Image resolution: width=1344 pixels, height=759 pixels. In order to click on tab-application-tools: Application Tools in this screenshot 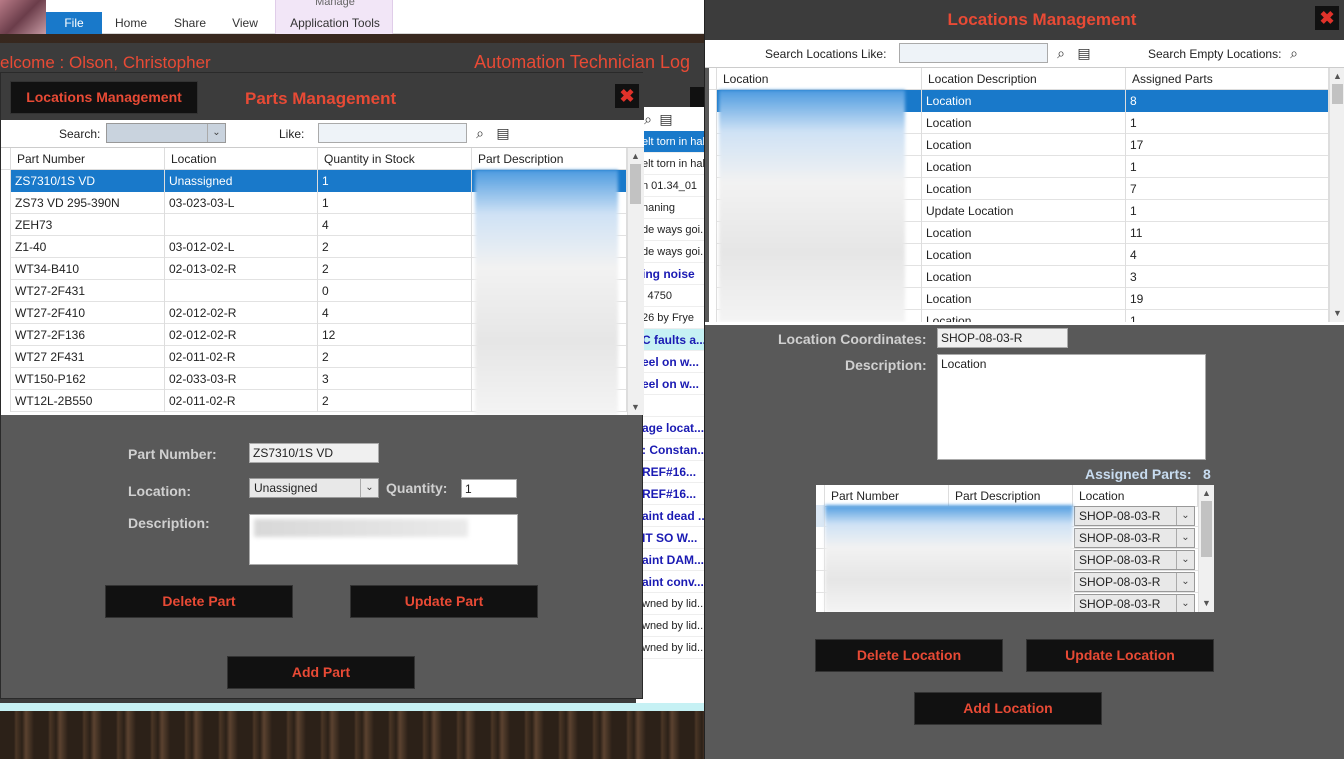, I will do `click(335, 23)`.